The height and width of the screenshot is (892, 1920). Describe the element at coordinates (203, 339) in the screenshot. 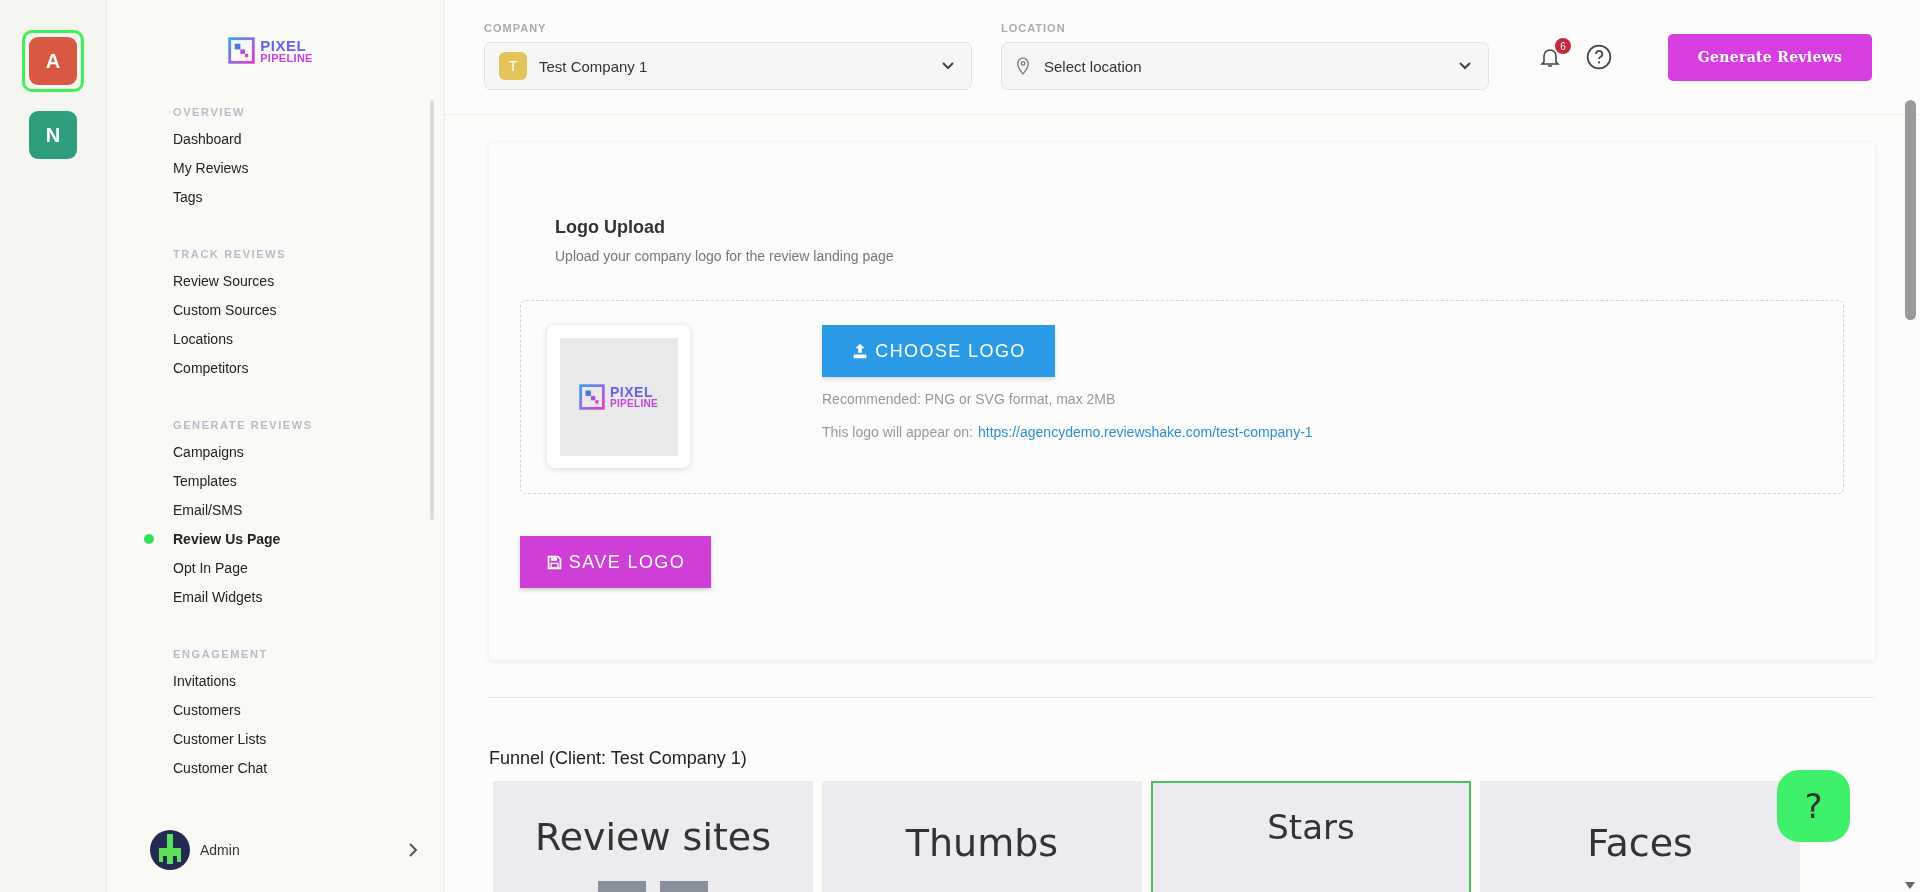

I see `nav-item: Locations` at that location.